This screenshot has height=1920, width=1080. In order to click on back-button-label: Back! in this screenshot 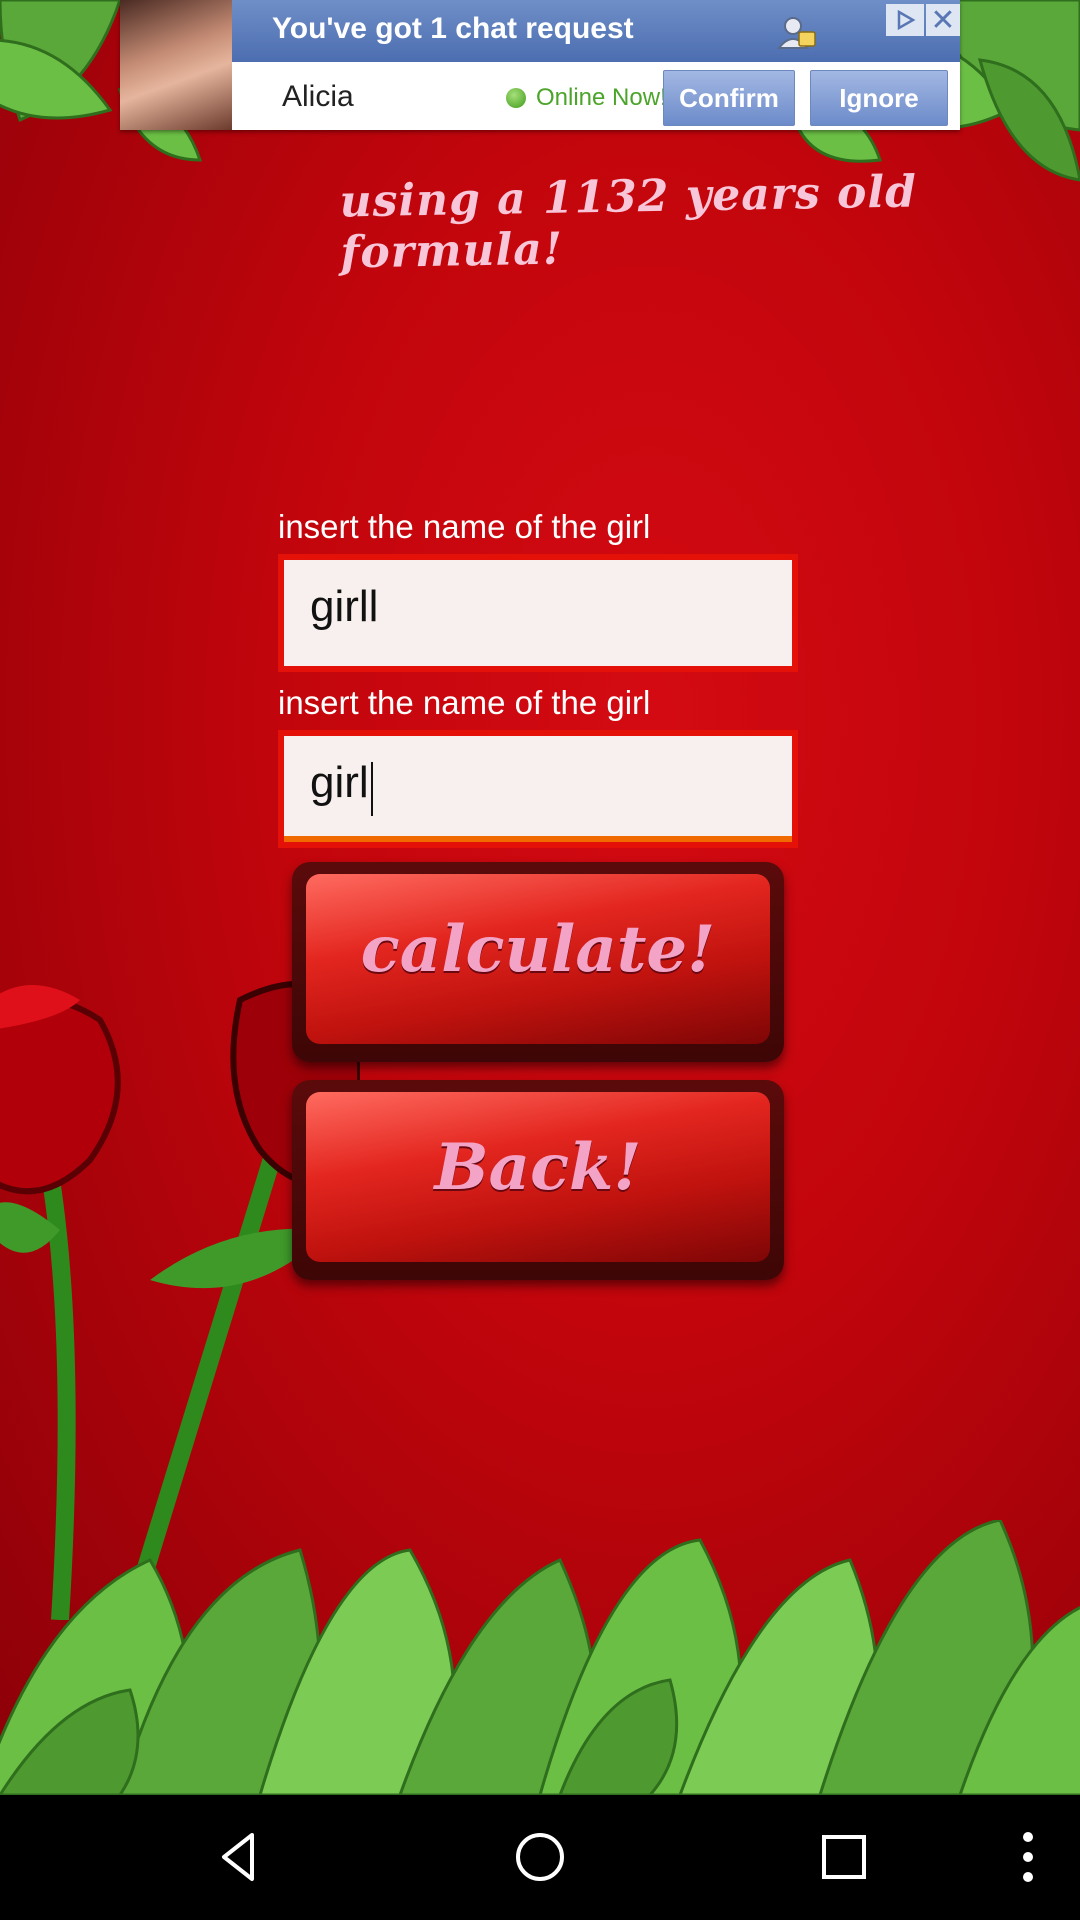, I will do `click(538, 1167)`.